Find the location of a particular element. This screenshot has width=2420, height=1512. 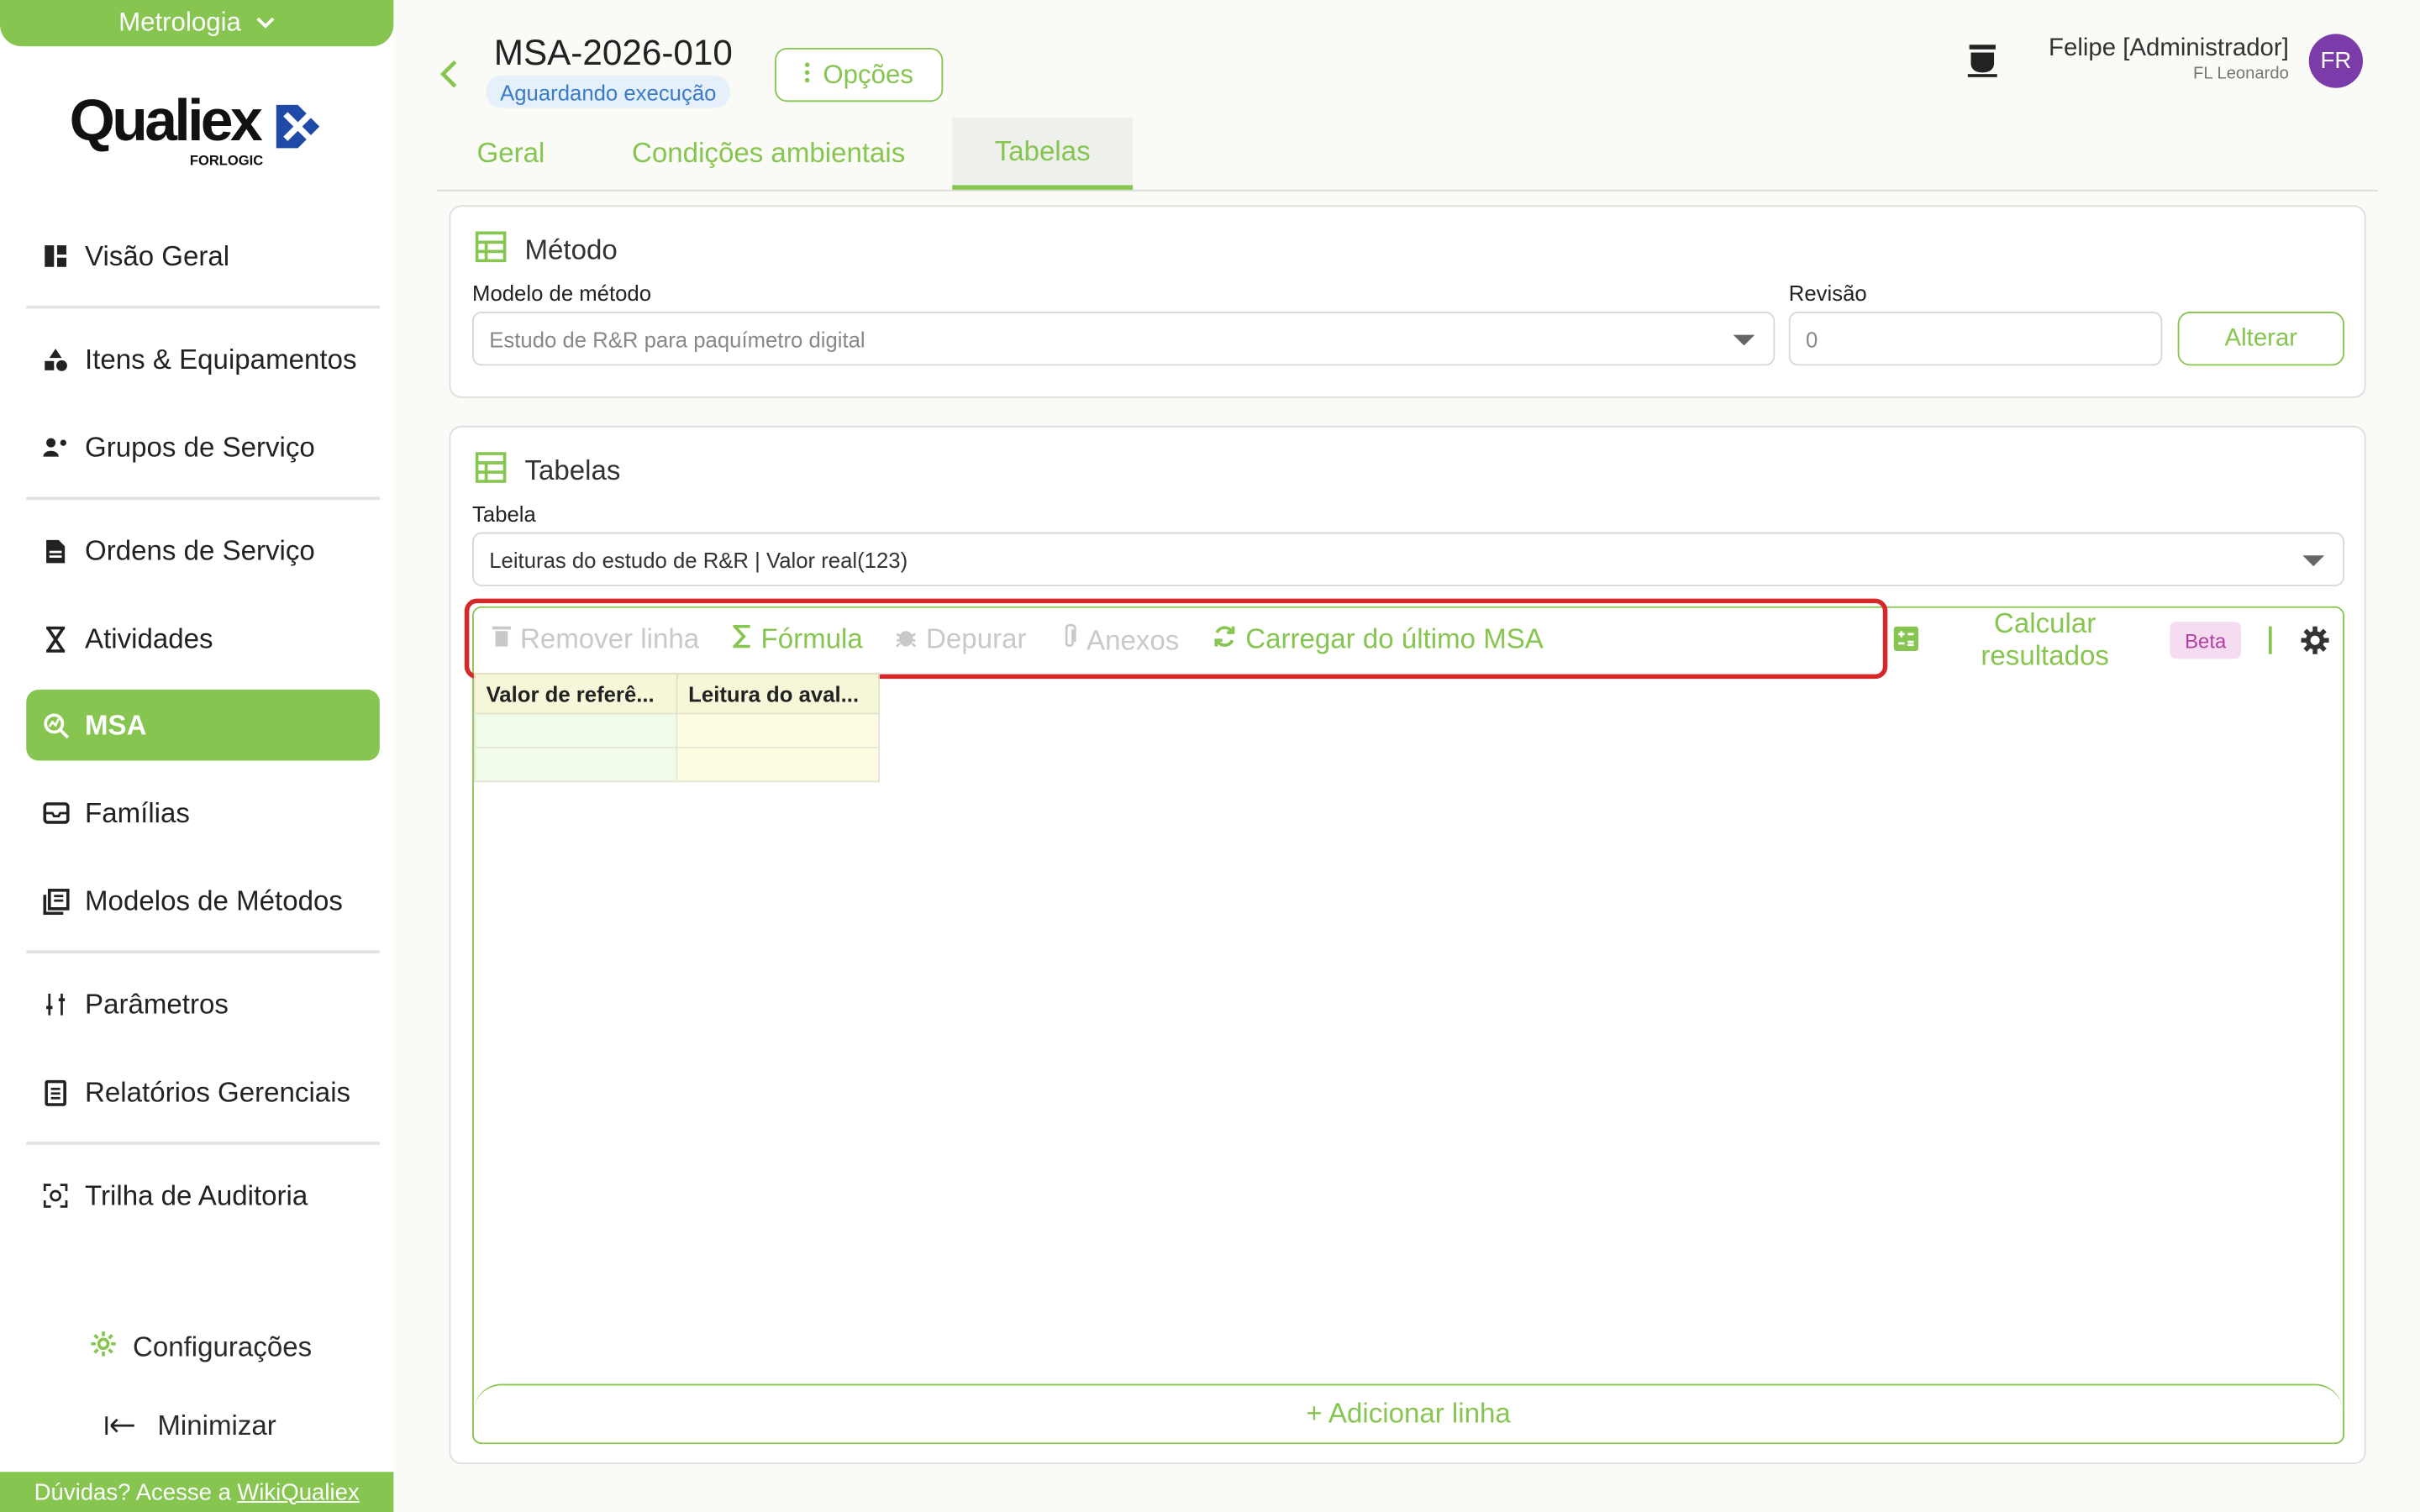

method-title-text: Método is located at coordinates (571, 249).